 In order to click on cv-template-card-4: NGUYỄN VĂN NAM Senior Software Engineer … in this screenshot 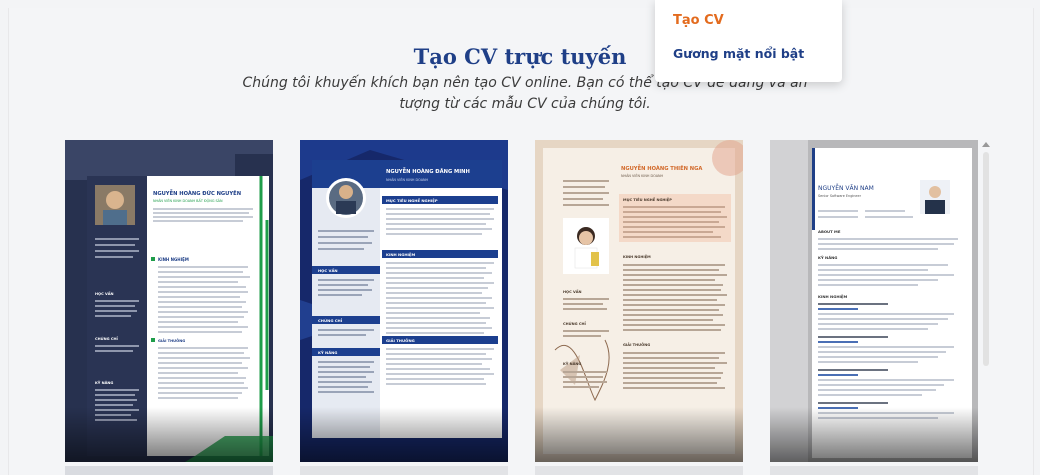, I will do `click(874, 301)`.